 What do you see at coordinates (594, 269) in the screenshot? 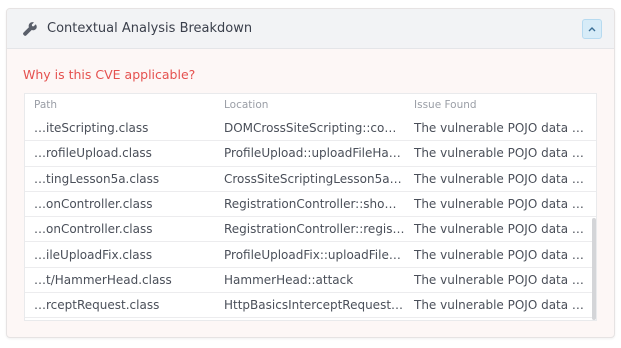
I see `vertical-scrollbar` at bounding box center [594, 269].